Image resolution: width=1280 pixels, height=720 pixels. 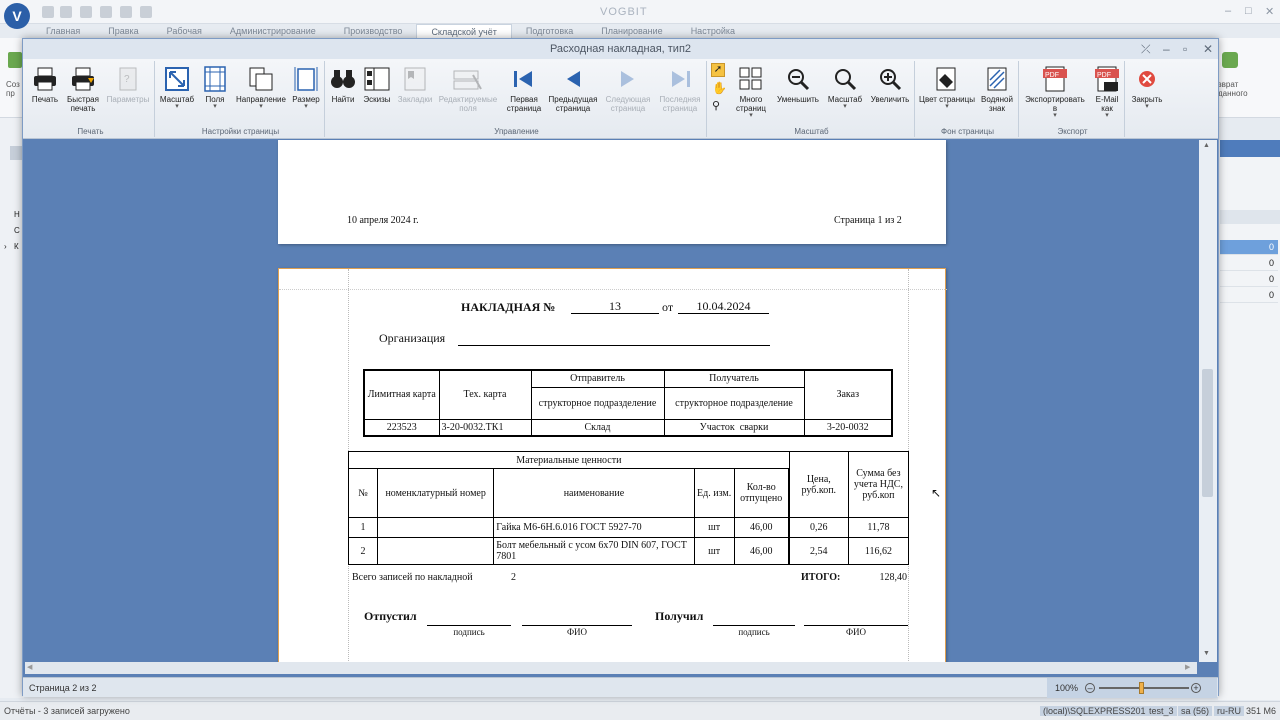 What do you see at coordinates (401, 394) in the screenshot?
I see `limit-card-header: Лимитная карта` at bounding box center [401, 394].